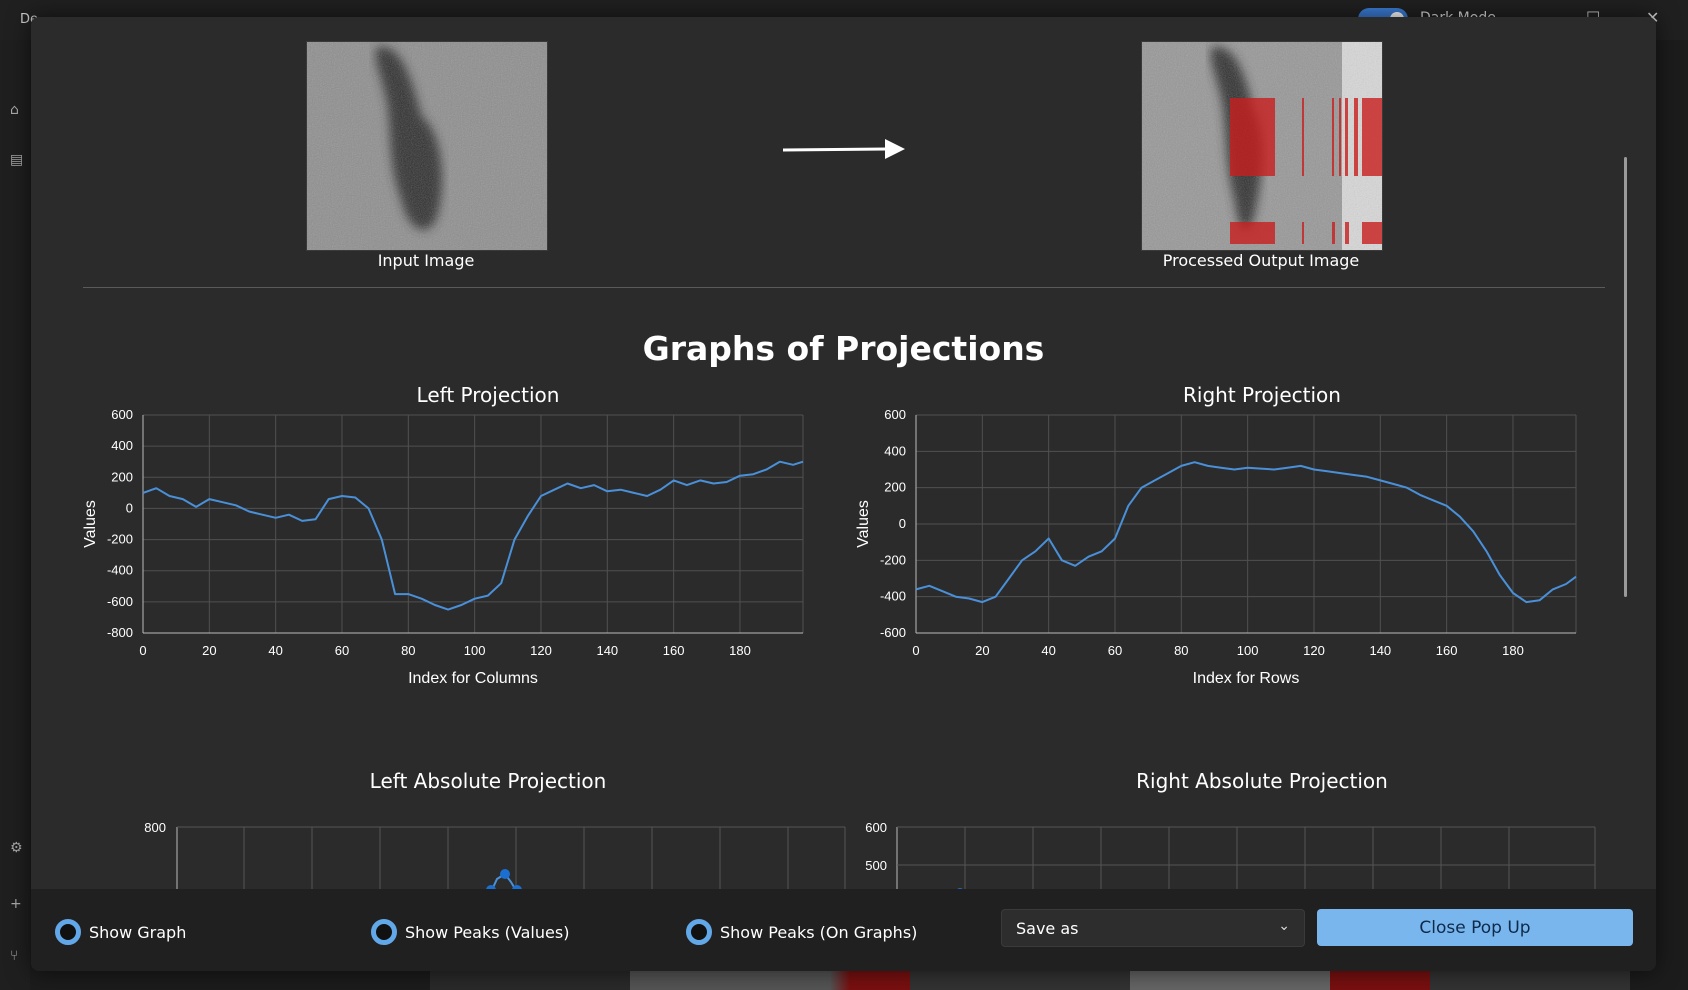 The height and width of the screenshot is (990, 1688). What do you see at coordinates (473, 678) in the screenshot?
I see `x-axis-label: Index for Columns` at bounding box center [473, 678].